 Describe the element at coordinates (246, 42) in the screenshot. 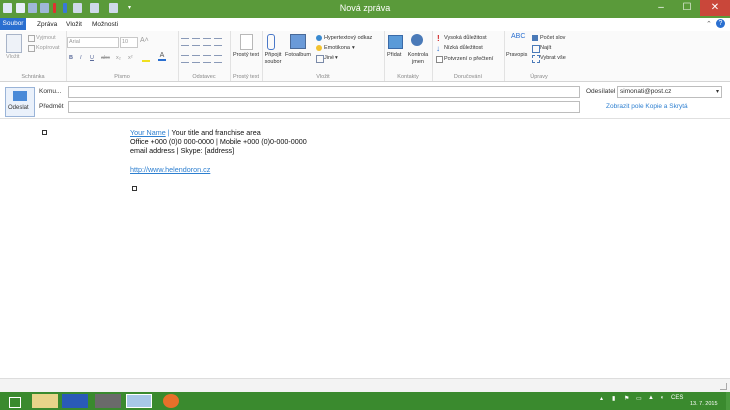

I see `plain-text-icon` at that location.